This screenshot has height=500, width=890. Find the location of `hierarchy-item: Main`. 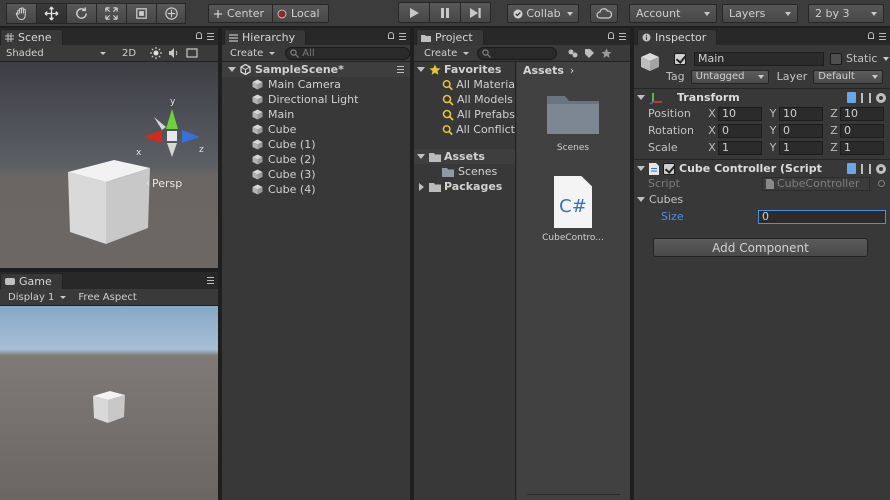

hierarchy-item: Main is located at coordinates (316, 114).